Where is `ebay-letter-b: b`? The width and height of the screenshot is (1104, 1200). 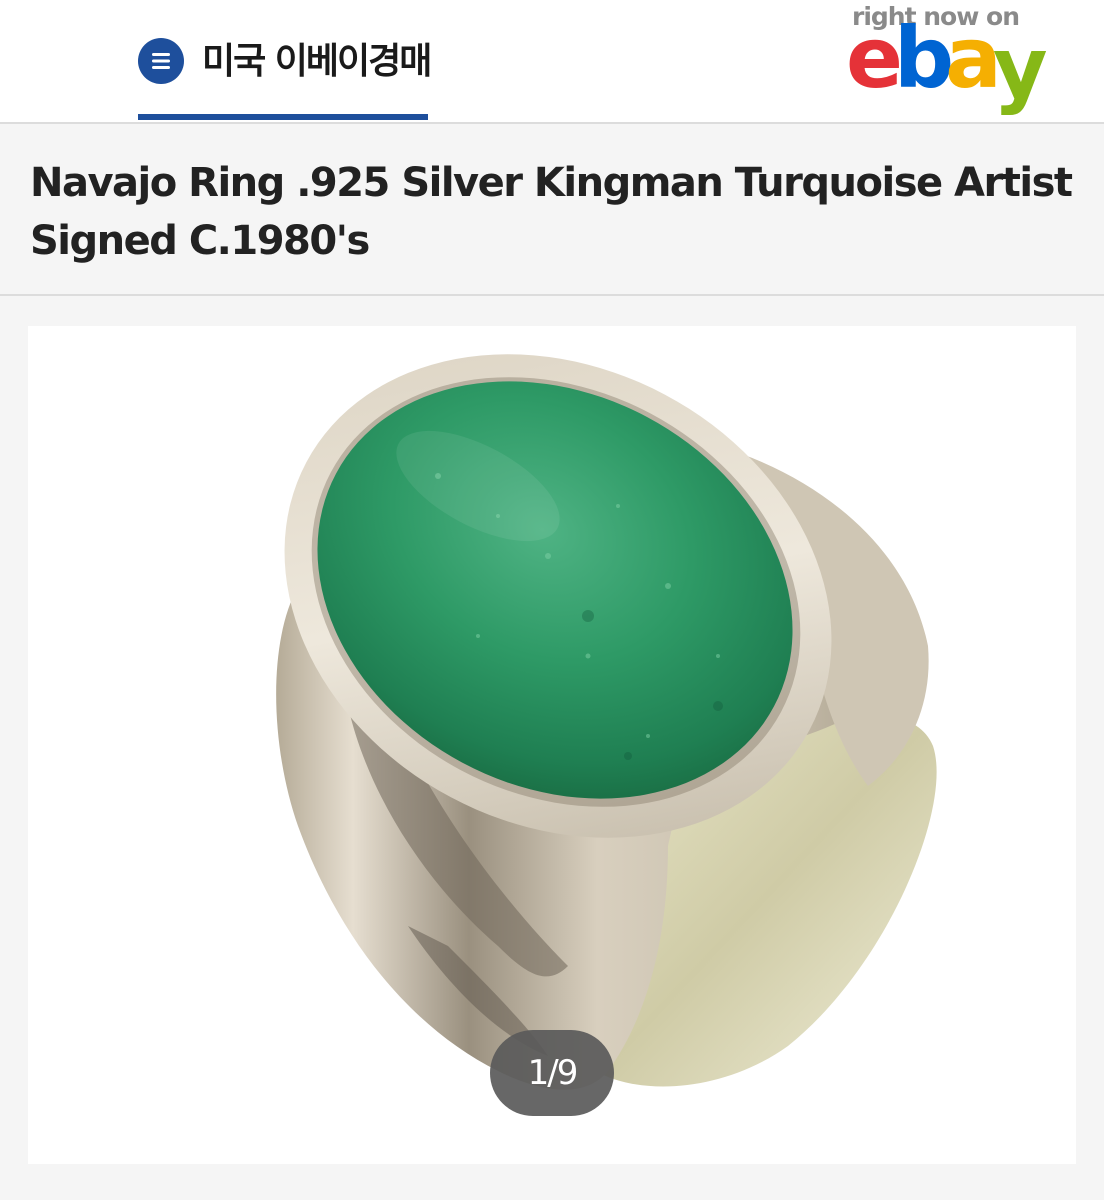
ebay-letter-b: b is located at coordinates (923, 58).